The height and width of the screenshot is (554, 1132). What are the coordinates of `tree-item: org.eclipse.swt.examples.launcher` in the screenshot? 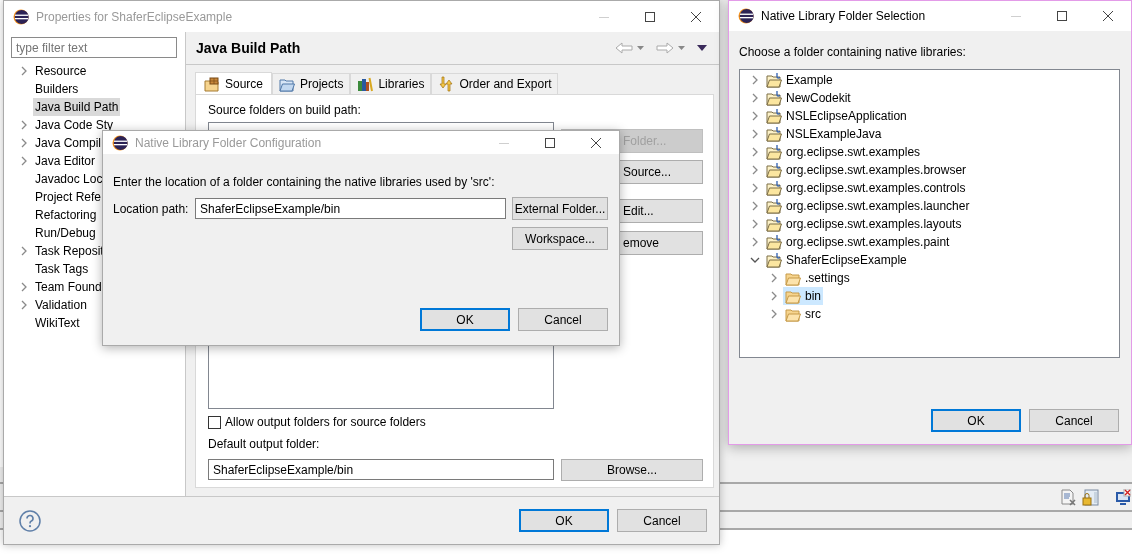 It's located at (868, 206).